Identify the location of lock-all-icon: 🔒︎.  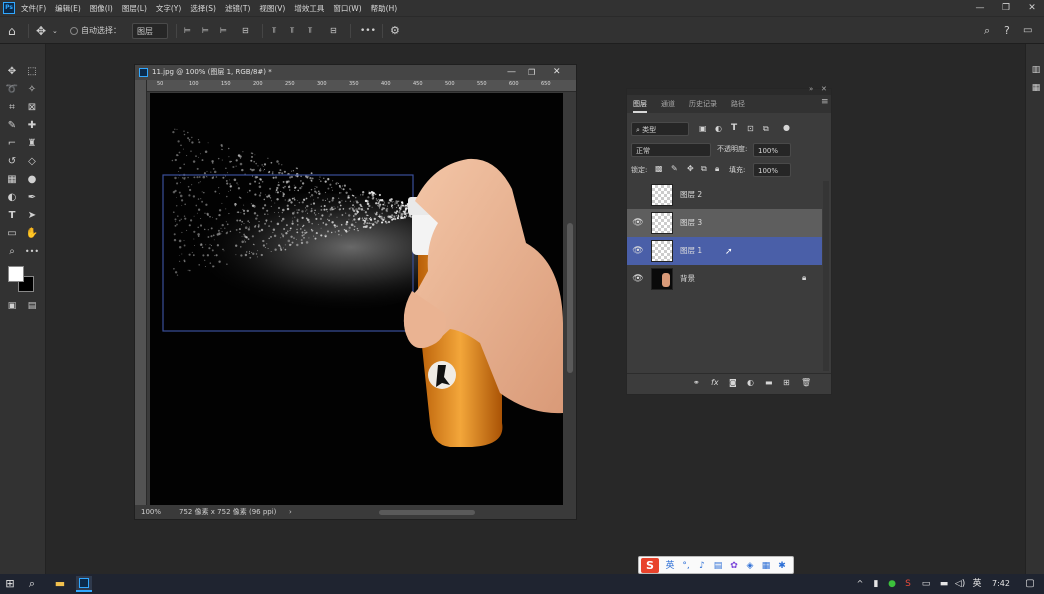
(717, 169).